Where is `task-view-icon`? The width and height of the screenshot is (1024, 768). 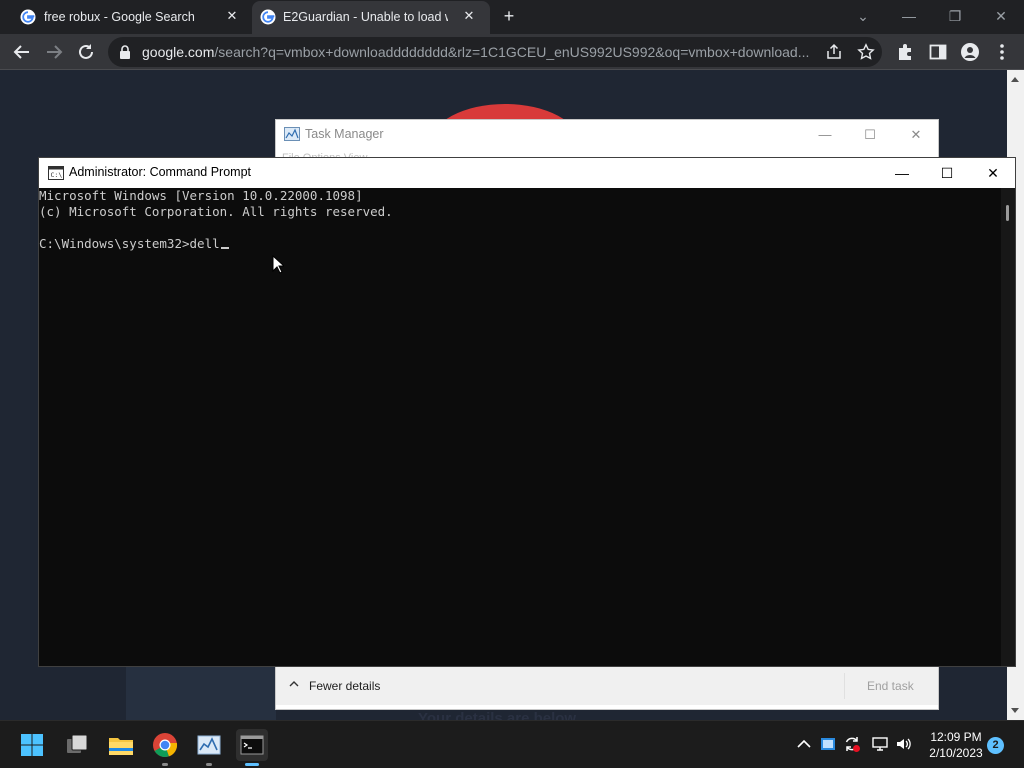
task-view-icon is located at coordinates (77, 745).